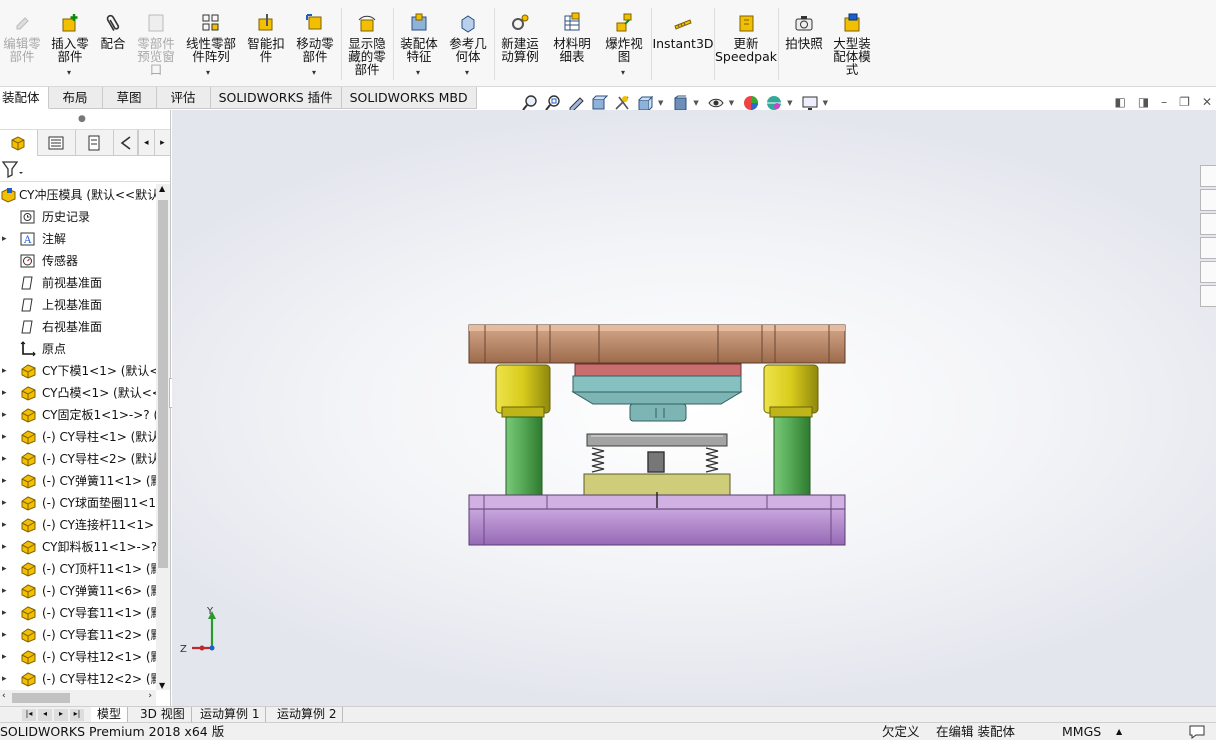 This screenshot has height=740, width=1216. Describe the element at coordinates (78, 613) in the screenshot. I see `tree-item: ▸ (-) CY导套11<1> (默` at that location.